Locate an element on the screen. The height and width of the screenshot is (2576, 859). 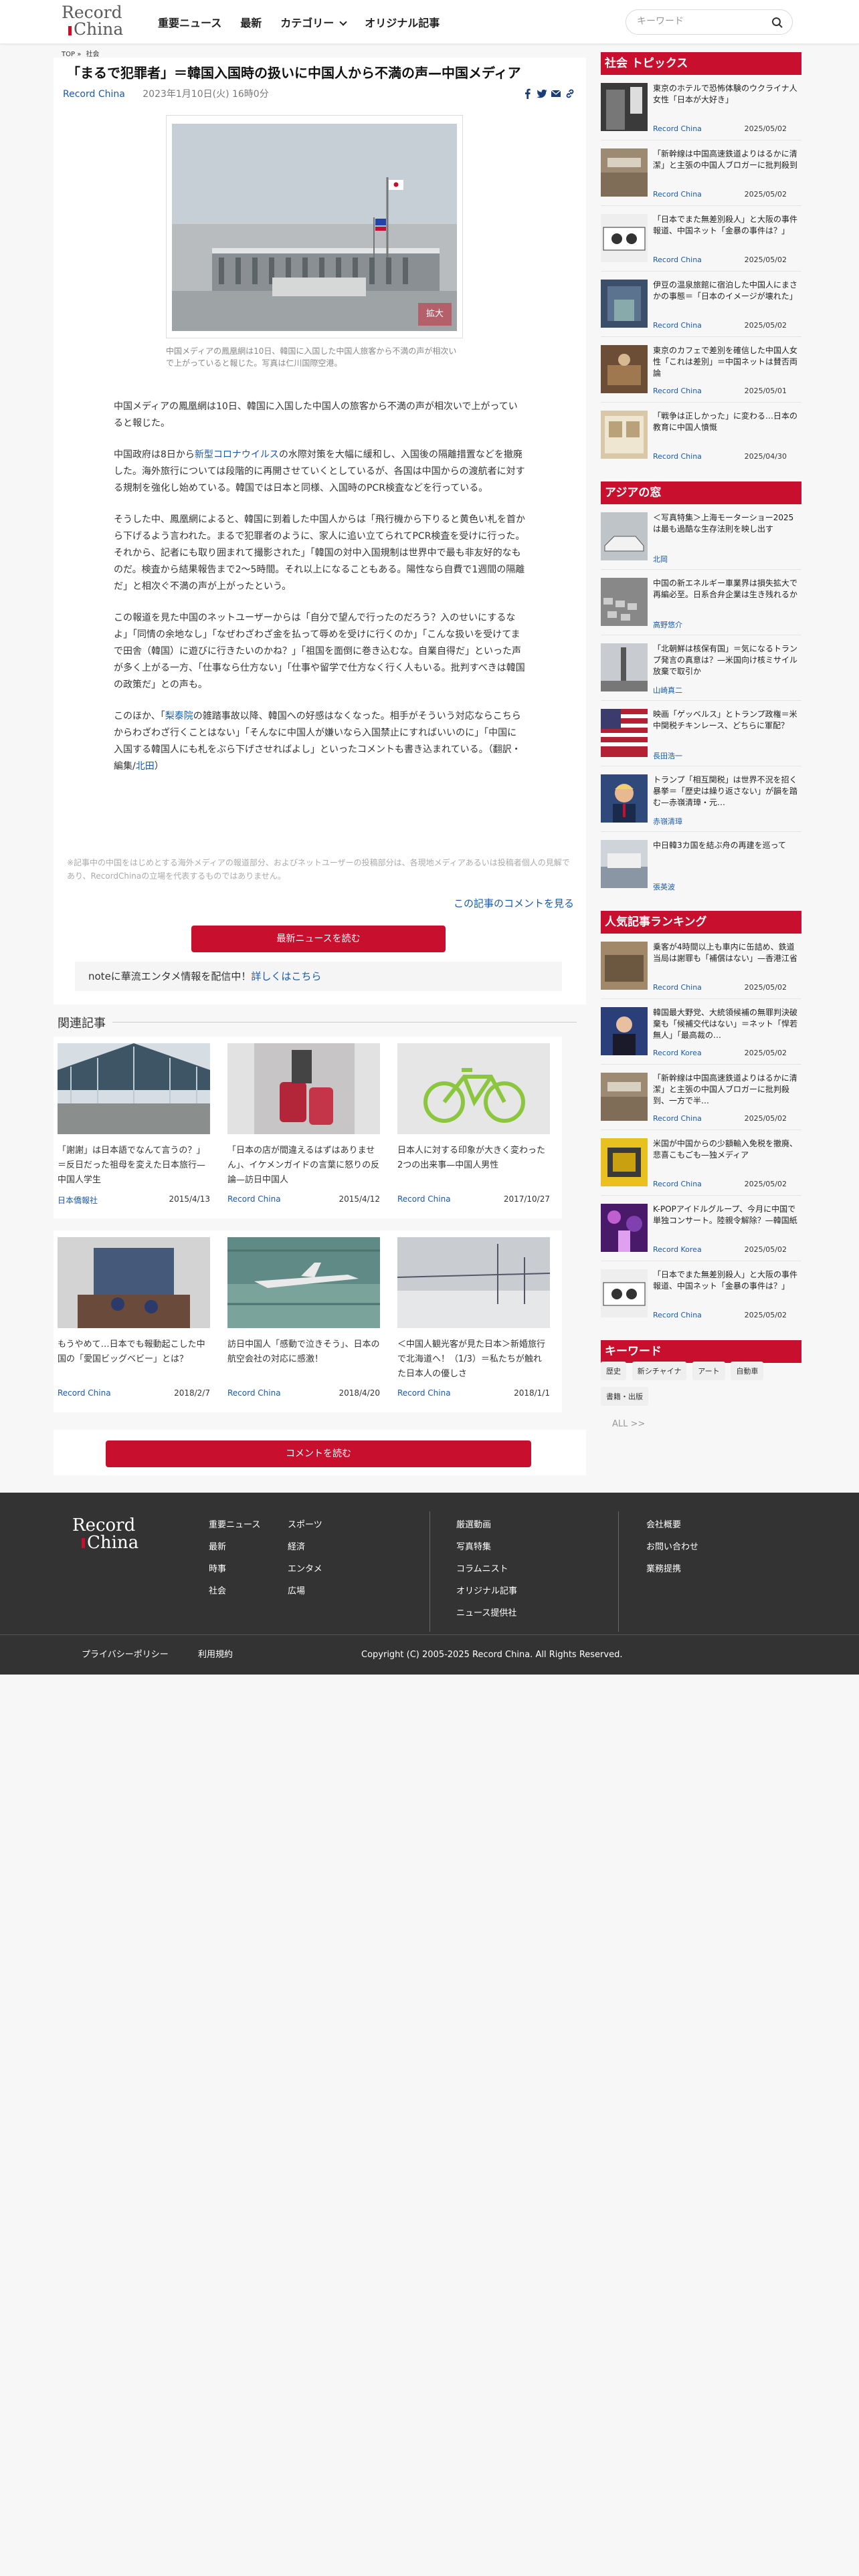
footer-link: コラムニスト is located at coordinates (487, 1569).